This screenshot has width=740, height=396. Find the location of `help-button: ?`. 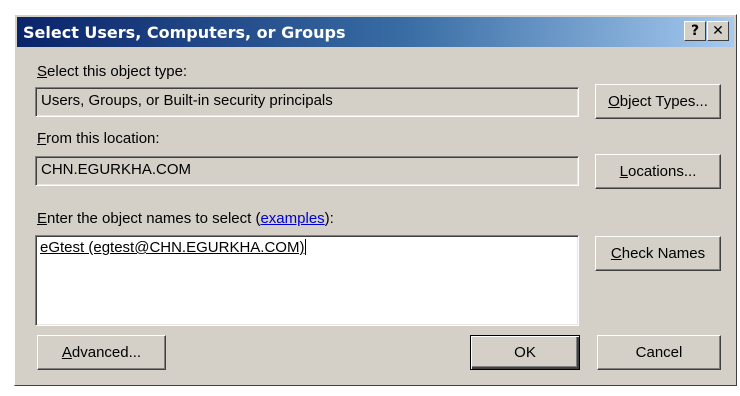

help-button: ? is located at coordinates (695, 31).